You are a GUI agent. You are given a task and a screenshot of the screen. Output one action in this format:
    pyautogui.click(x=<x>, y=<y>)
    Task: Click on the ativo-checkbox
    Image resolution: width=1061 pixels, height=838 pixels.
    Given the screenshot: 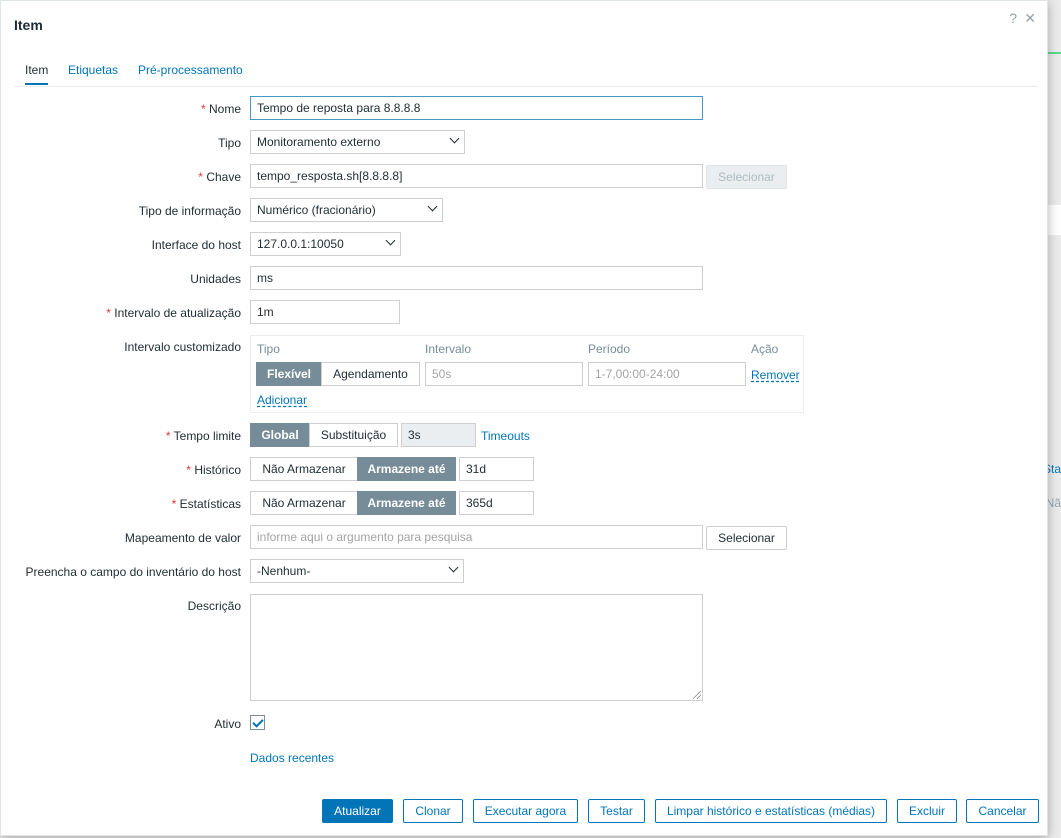 What is the action you would take?
    pyautogui.click(x=257, y=722)
    